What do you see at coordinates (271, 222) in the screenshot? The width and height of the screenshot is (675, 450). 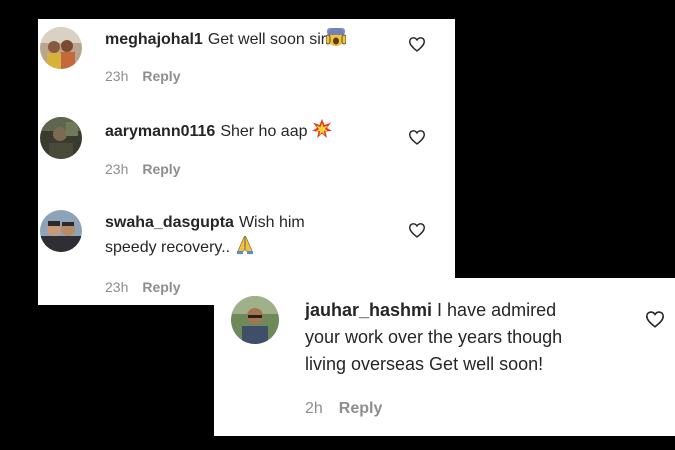 I see `comment-text: Wish him` at bounding box center [271, 222].